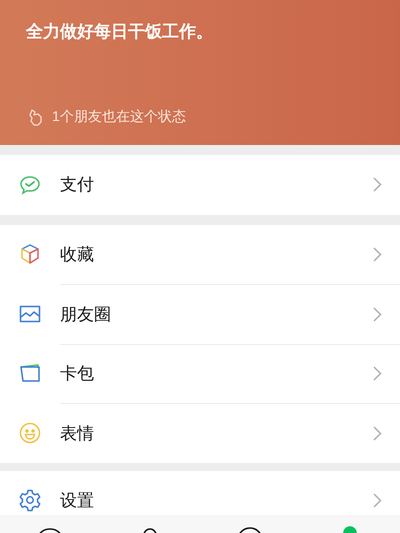 This screenshot has width=400, height=533. Describe the element at coordinates (200, 254) in the screenshot. I see `menu-item: 收藏` at that location.